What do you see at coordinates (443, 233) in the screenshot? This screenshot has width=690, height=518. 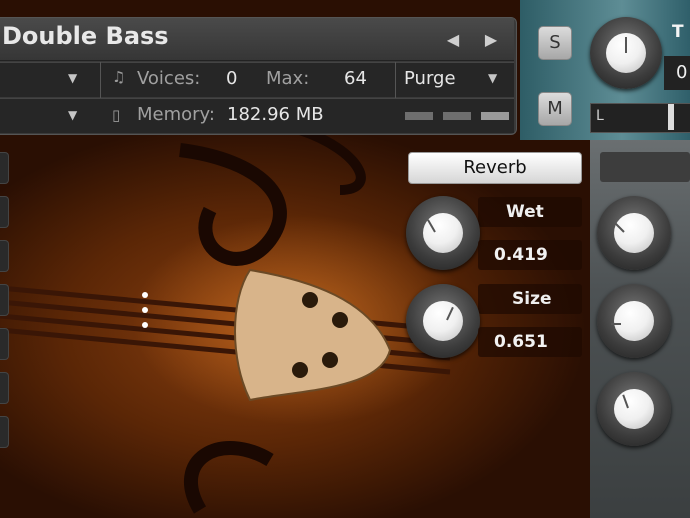 I see `wet-knob` at bounding box center [443, 233].